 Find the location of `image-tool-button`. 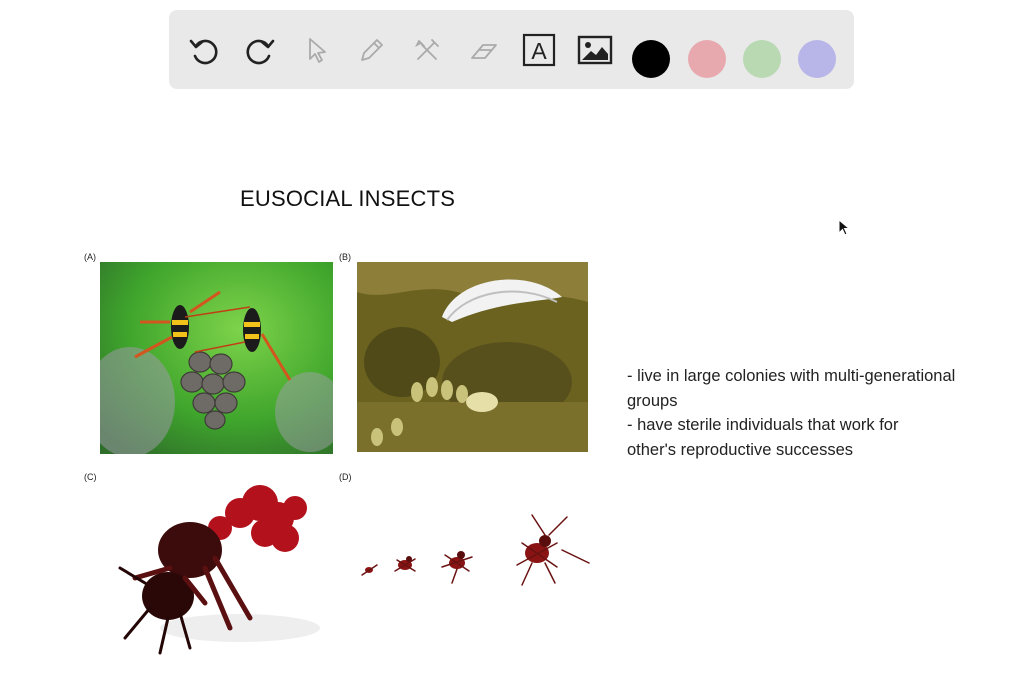

image-tool-button is located at coordinates (595, 50).